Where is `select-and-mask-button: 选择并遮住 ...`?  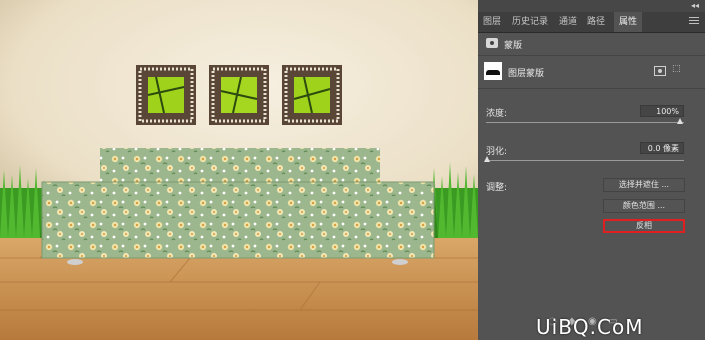 select-and-mask-button: 选择并遮住 ... is located at coordinates (644, 185).